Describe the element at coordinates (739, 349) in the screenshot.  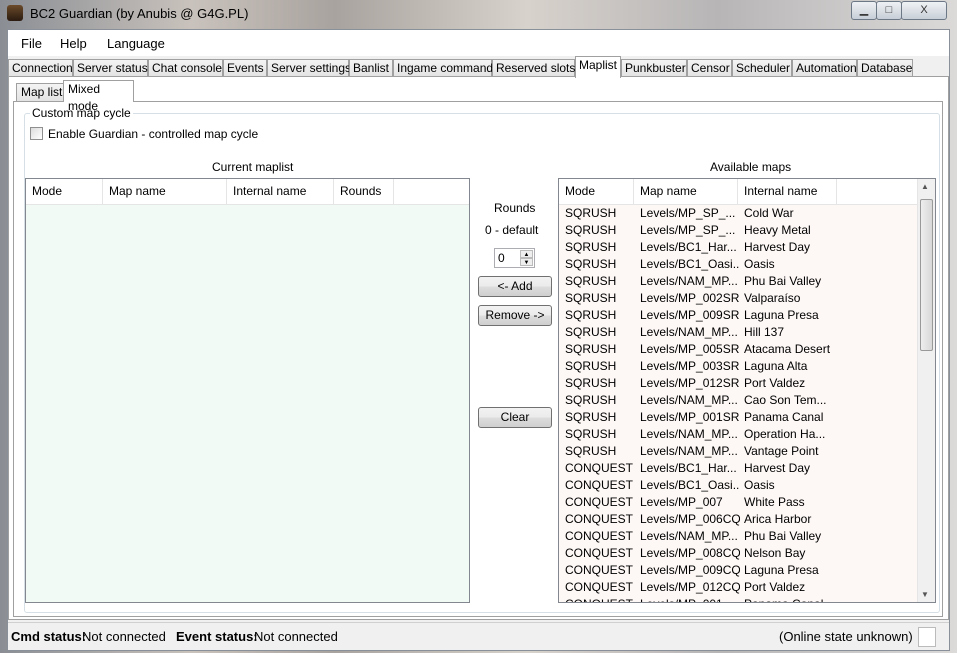
I see `list-item: SQRUSH Levels/MP_005SR Atacama Desert` at that location.